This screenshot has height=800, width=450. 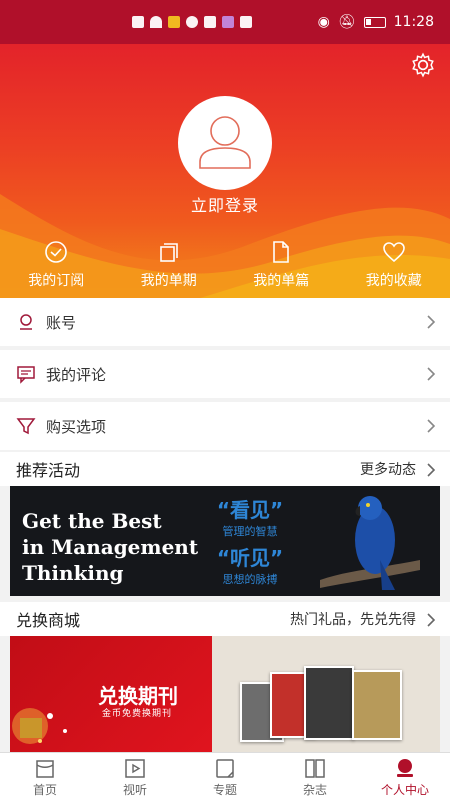 What do you see at coordinates (250, 542) in the screenshot?
I see `banner-chinese-text: “看见” 管理的智慧 “听见” 思想的脉搏` at bounding box center [250, 542].